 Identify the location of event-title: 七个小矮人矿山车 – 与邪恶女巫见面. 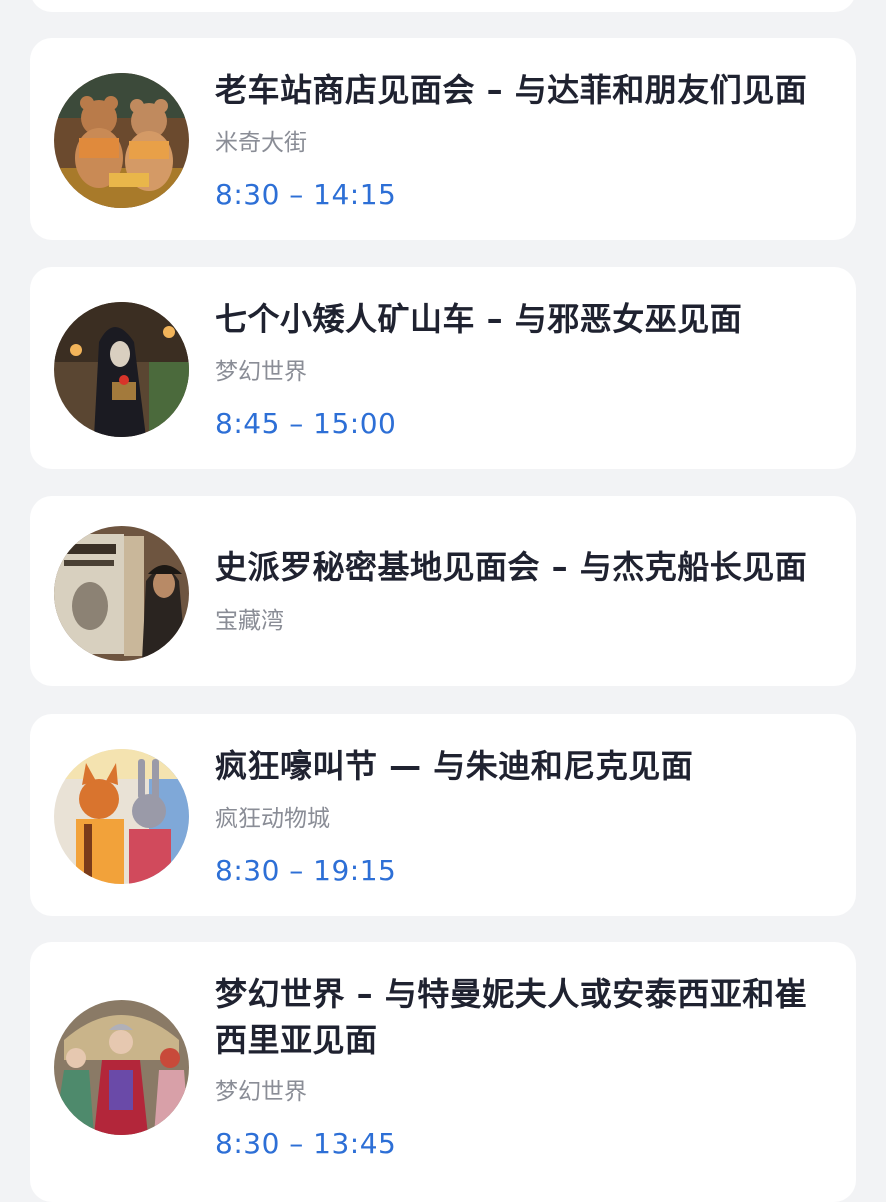
(479, 319).